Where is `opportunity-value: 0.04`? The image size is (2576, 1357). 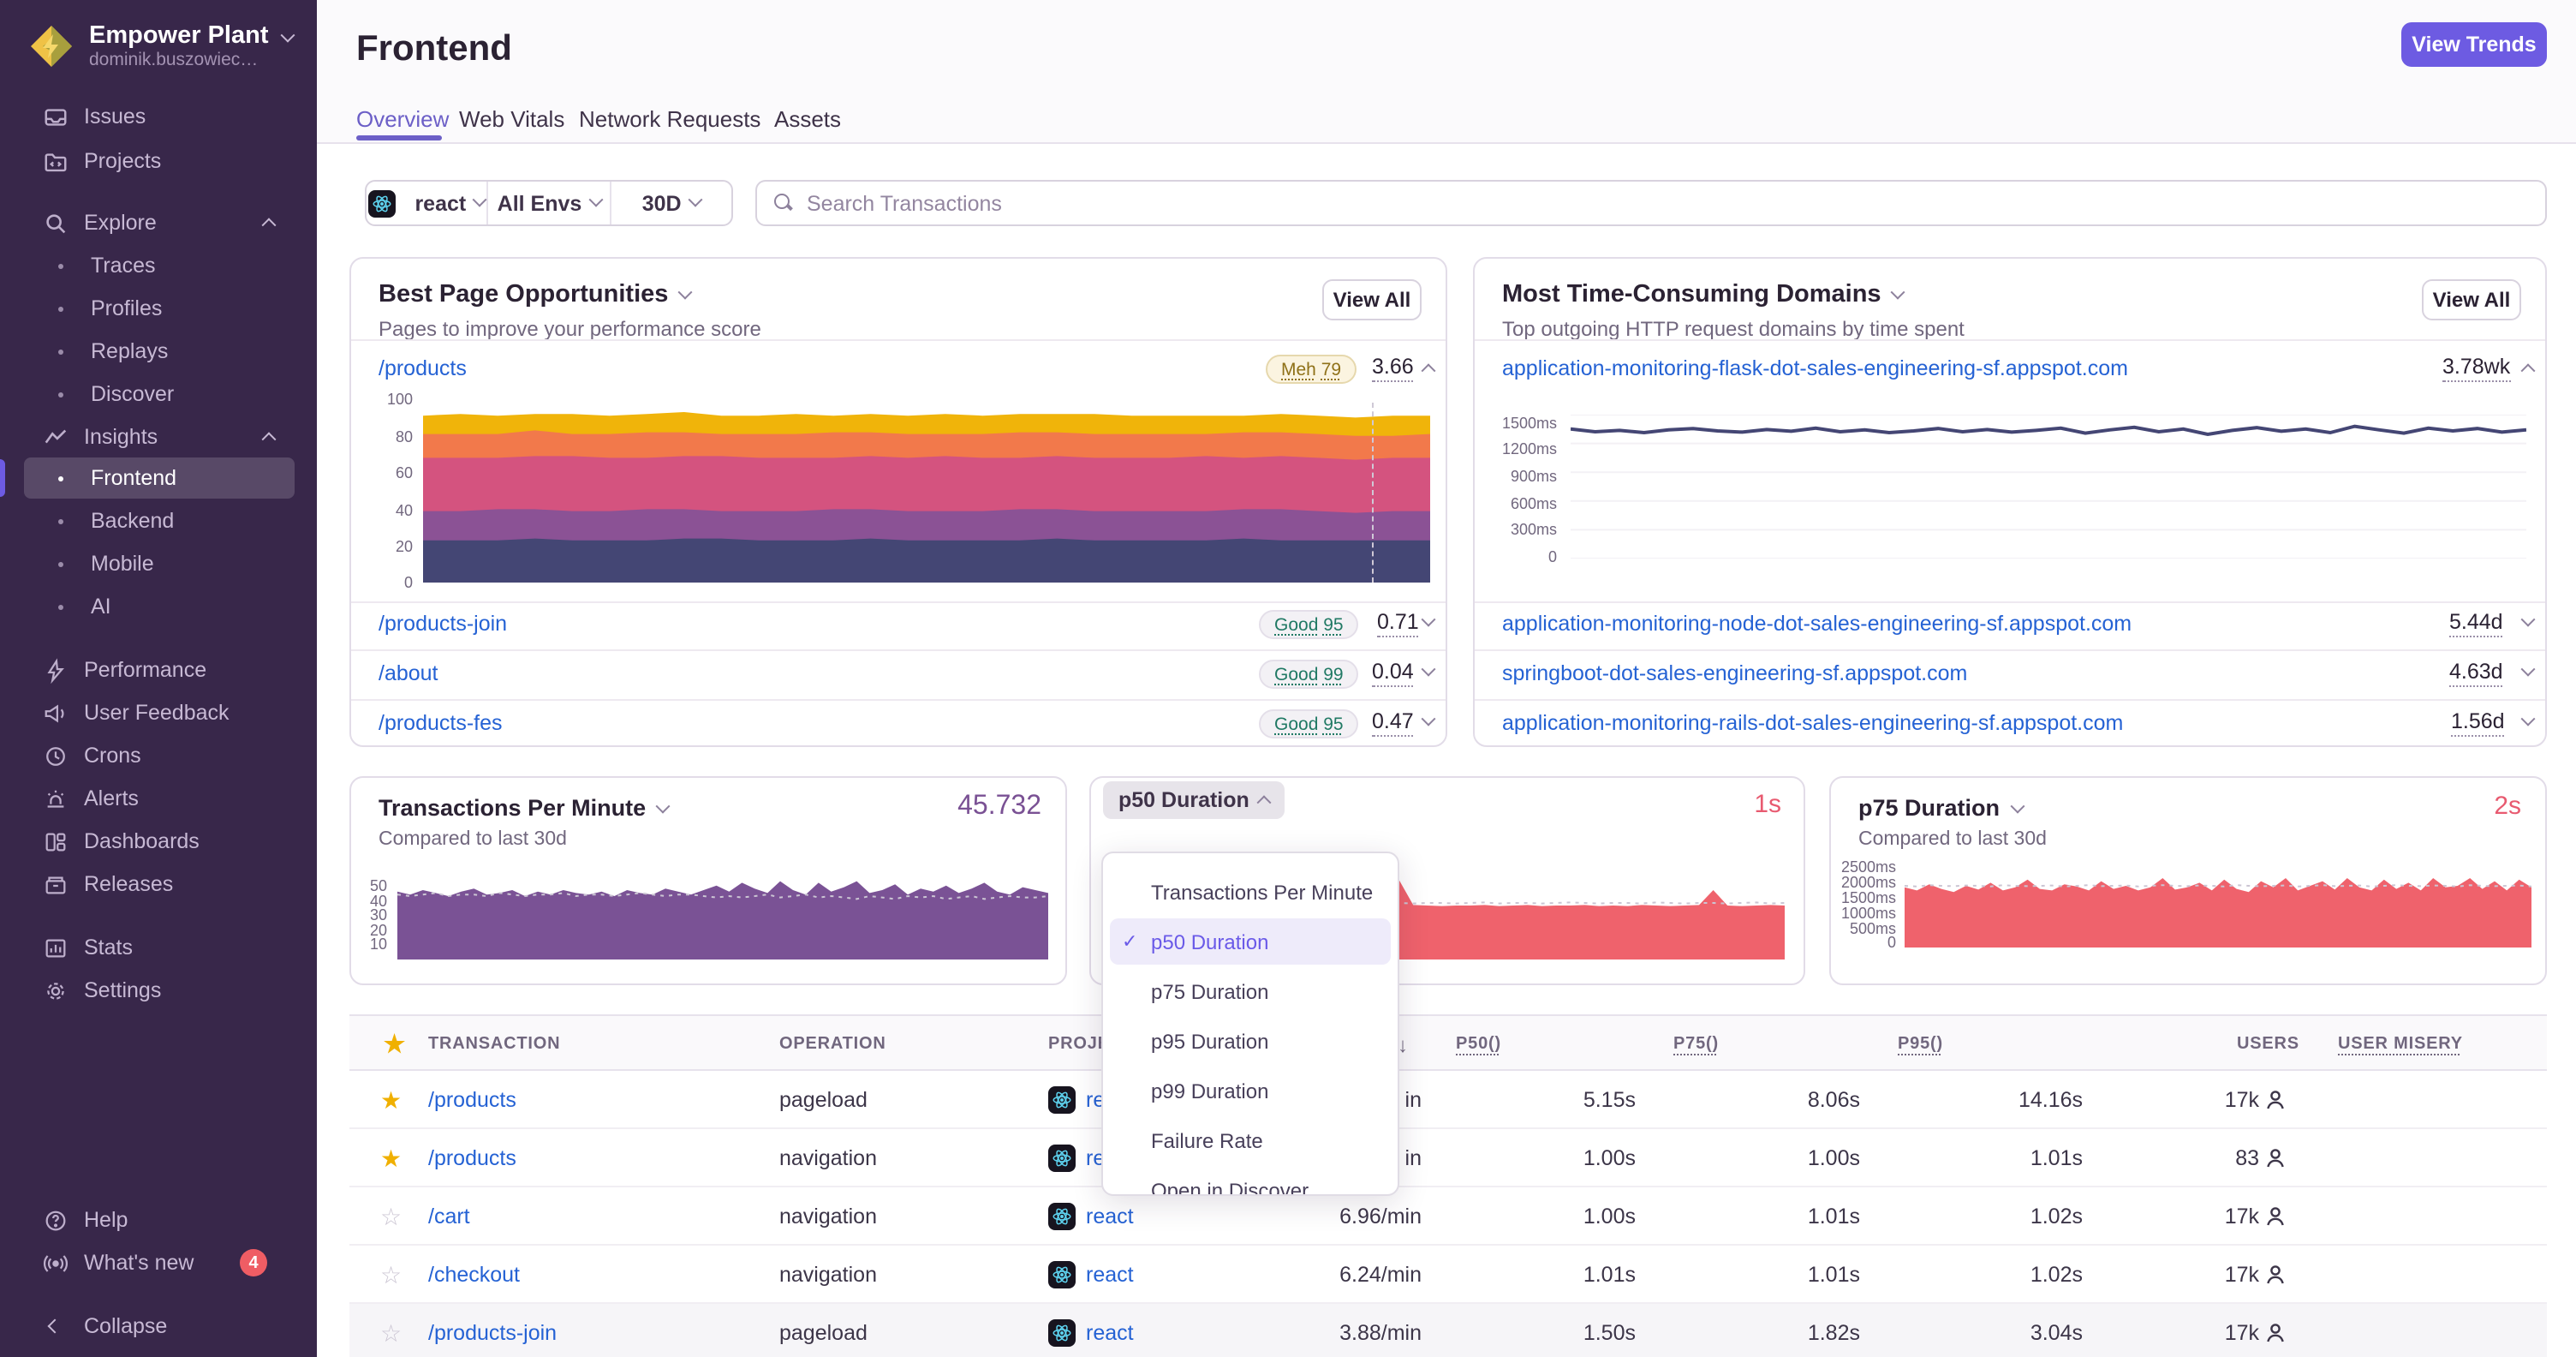 opportunity-value: 0.04 is located at coordinates (1393, 674).